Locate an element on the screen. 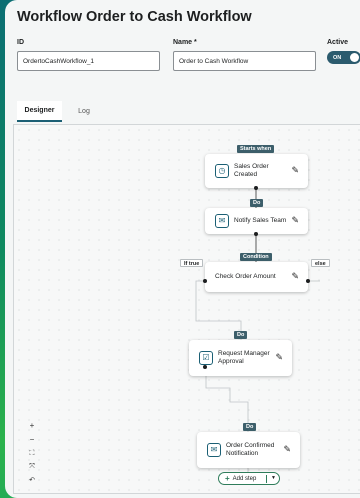 Image resolution: width=360 pixels, height=498 pixels. node-order-confirmed-notification: ✉ Order Confirmed Notification ✎ is located at coordinates (248, 450).